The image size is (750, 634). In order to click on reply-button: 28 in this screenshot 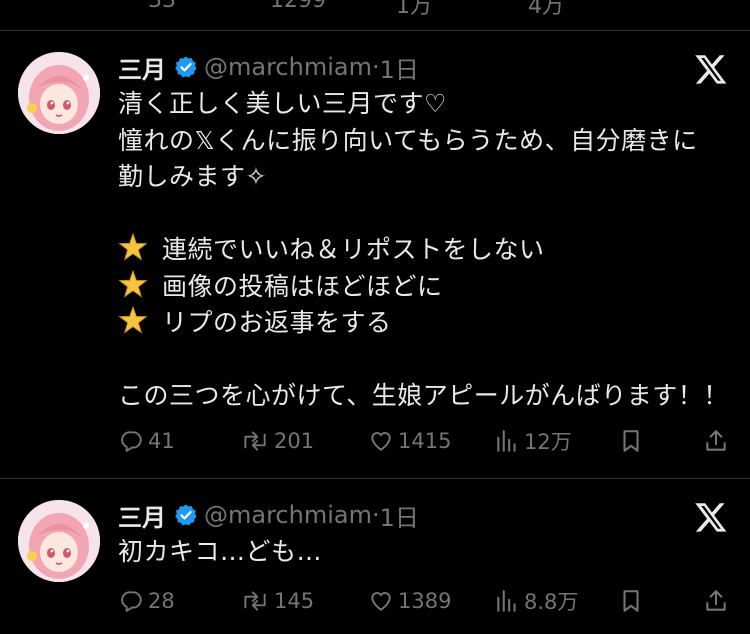, I will do `click(146, 601)`.